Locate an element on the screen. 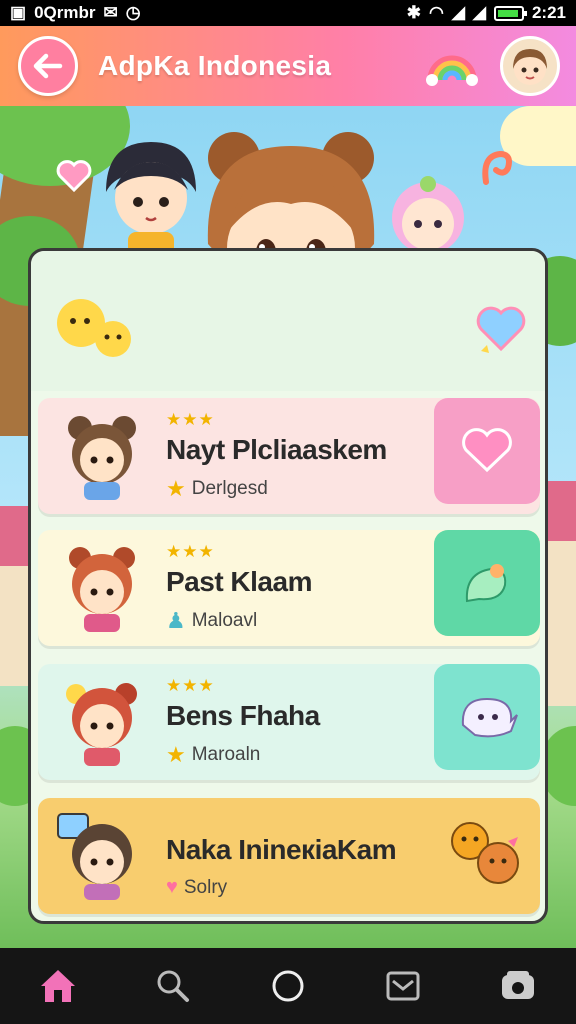 The image size is (576, 1024). figure-icon: ♟ is located at coordinates (176, 620).